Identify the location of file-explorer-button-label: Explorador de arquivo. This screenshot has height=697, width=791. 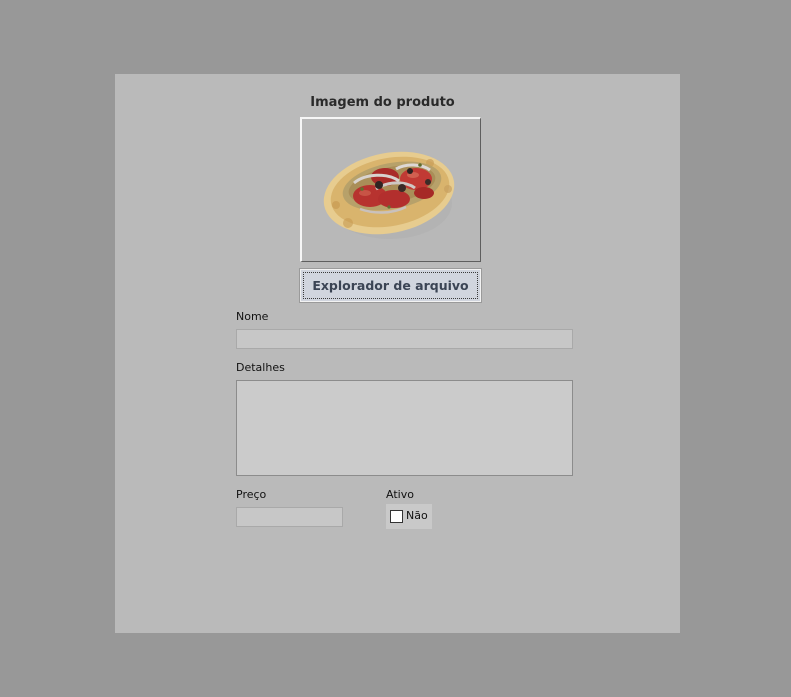
(390, 285).